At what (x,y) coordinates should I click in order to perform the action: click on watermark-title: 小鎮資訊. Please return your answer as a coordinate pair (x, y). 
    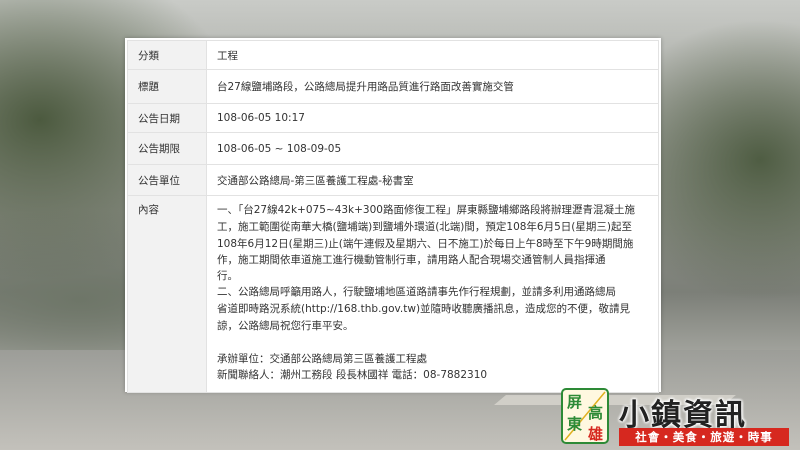
    Looking at the image, I should click on (683, 415).